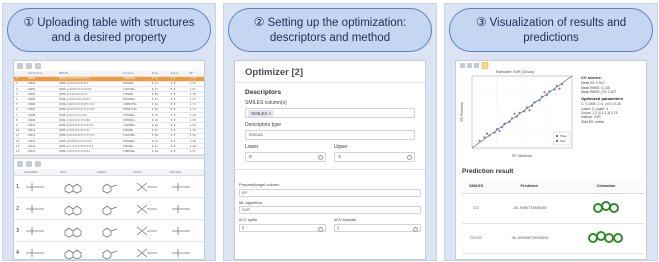 The image size is (659, 262). Describe the element at coordinates (270, 113) in the screenshot. I see `close-icon: ×` at that location.